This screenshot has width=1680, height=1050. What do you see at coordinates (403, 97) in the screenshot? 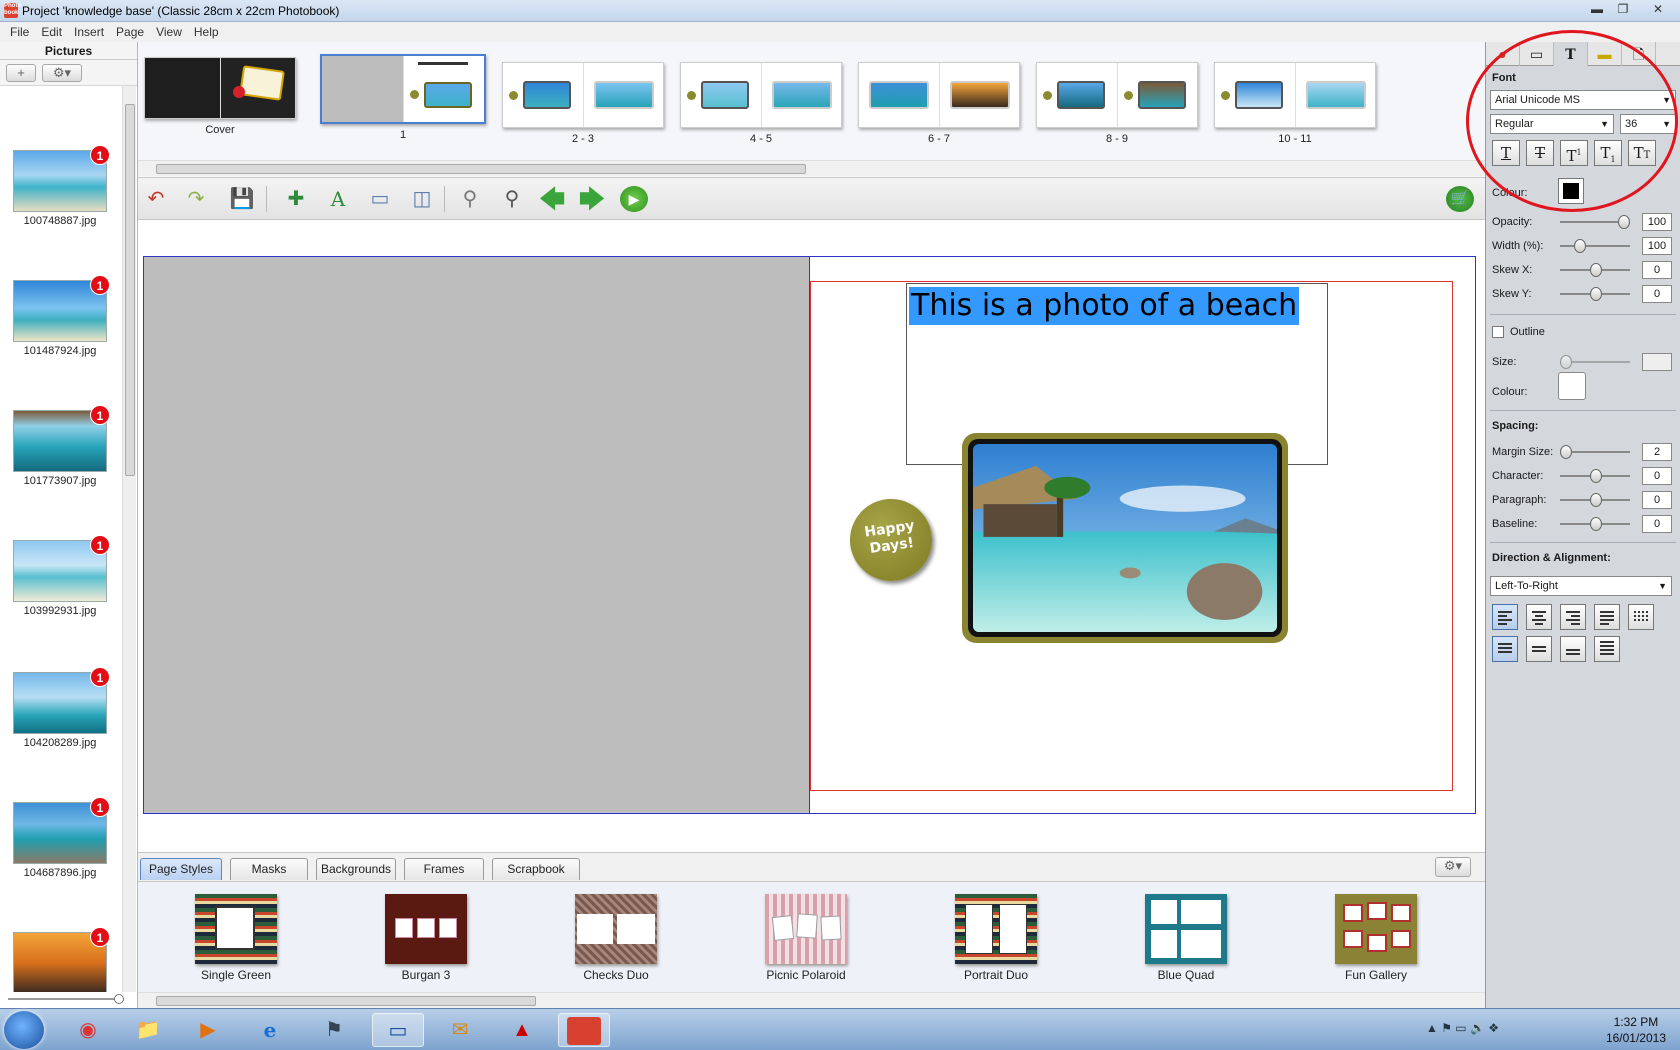
I see `page-thumb-1: 1` at bounding box center [403, 97].